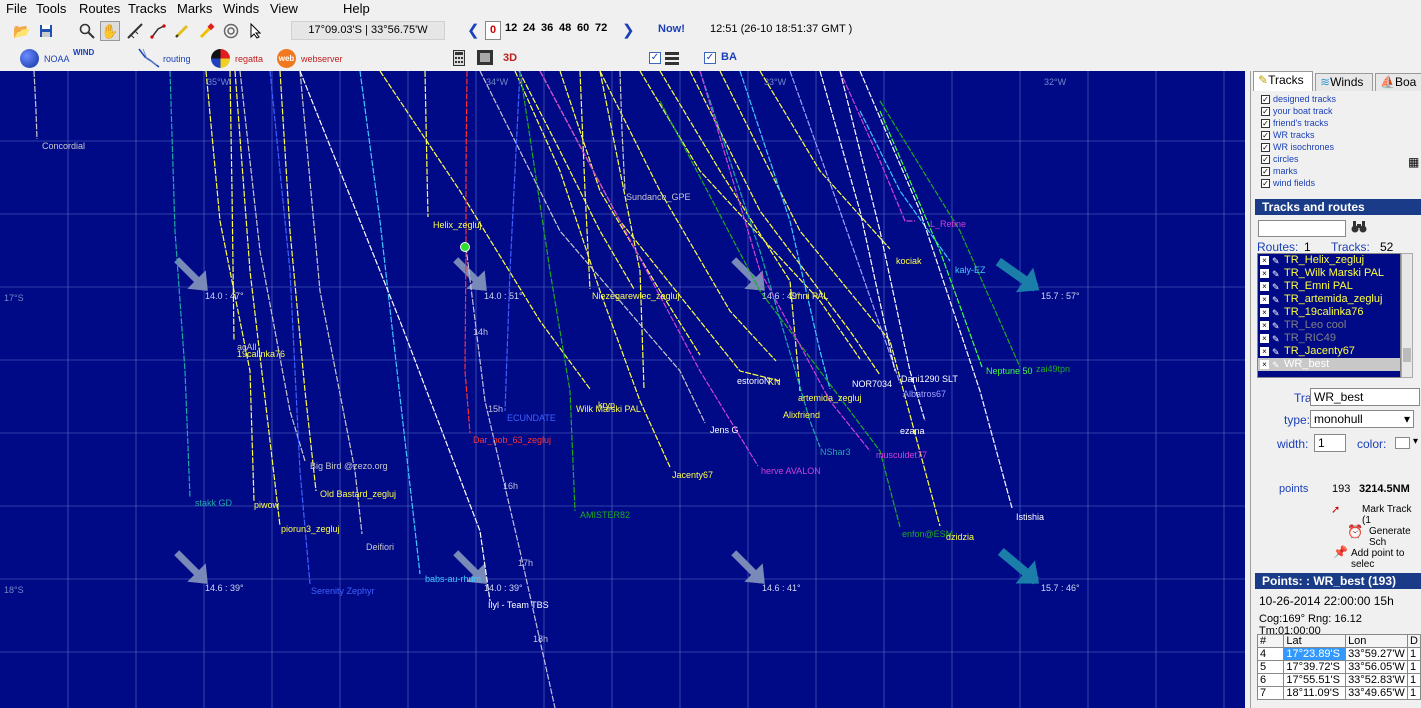 The image size is (1421, 708). Describe the element at coordinates (835, 452) in the screenshot. I see `boat-label: NShar3` at that location.